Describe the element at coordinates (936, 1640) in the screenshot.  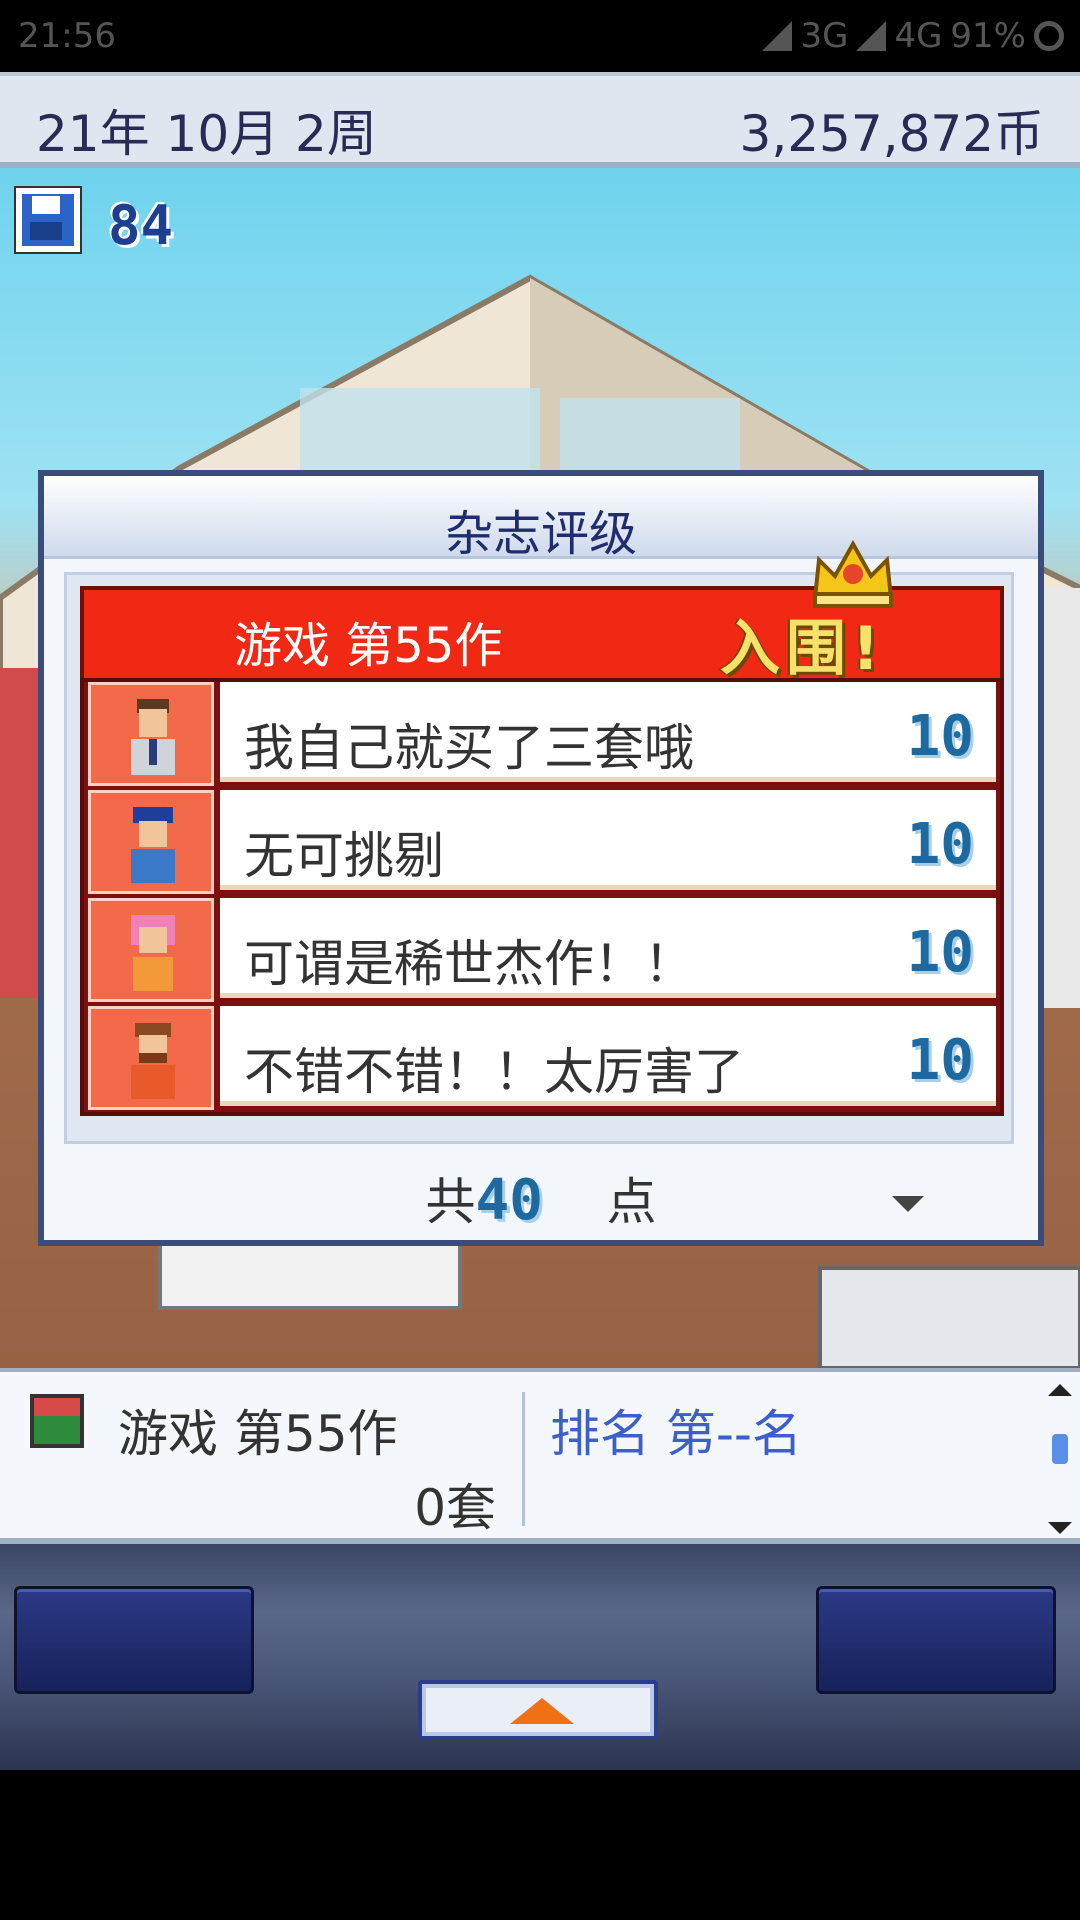
I see `right-menu-button` at that location.